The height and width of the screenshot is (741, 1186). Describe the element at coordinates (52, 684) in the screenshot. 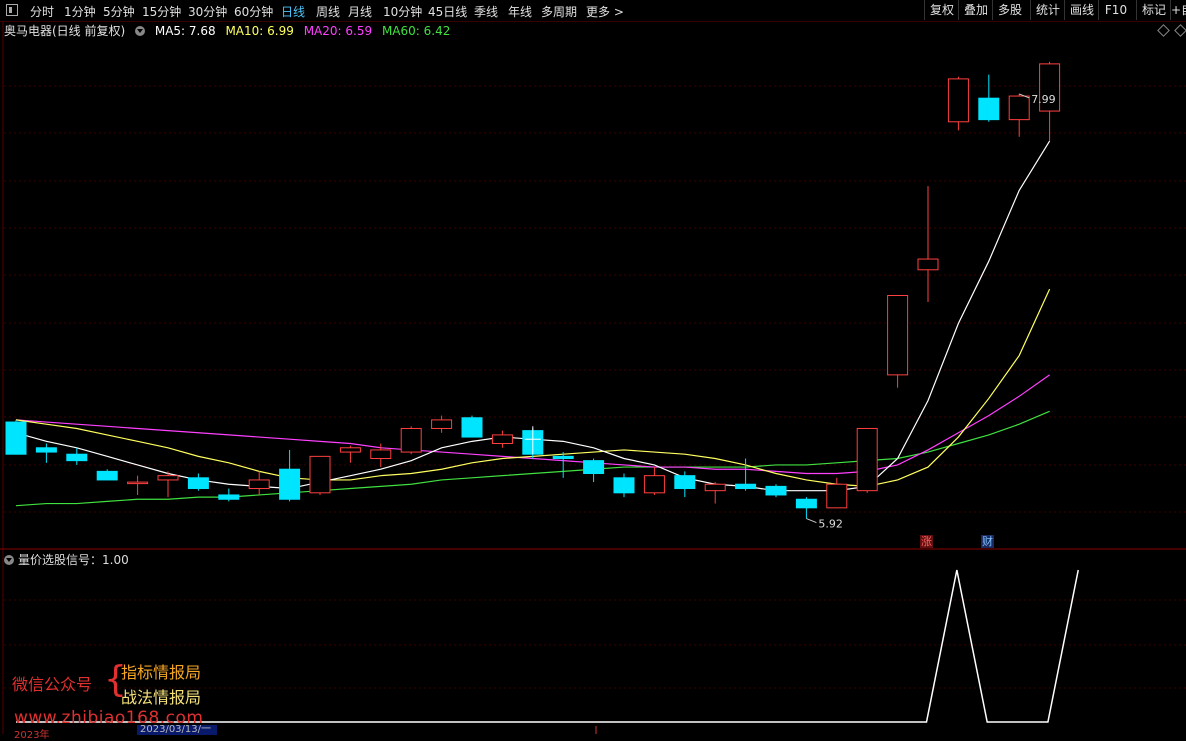

I see `watermark-wechat: 微信公众号` at that location.